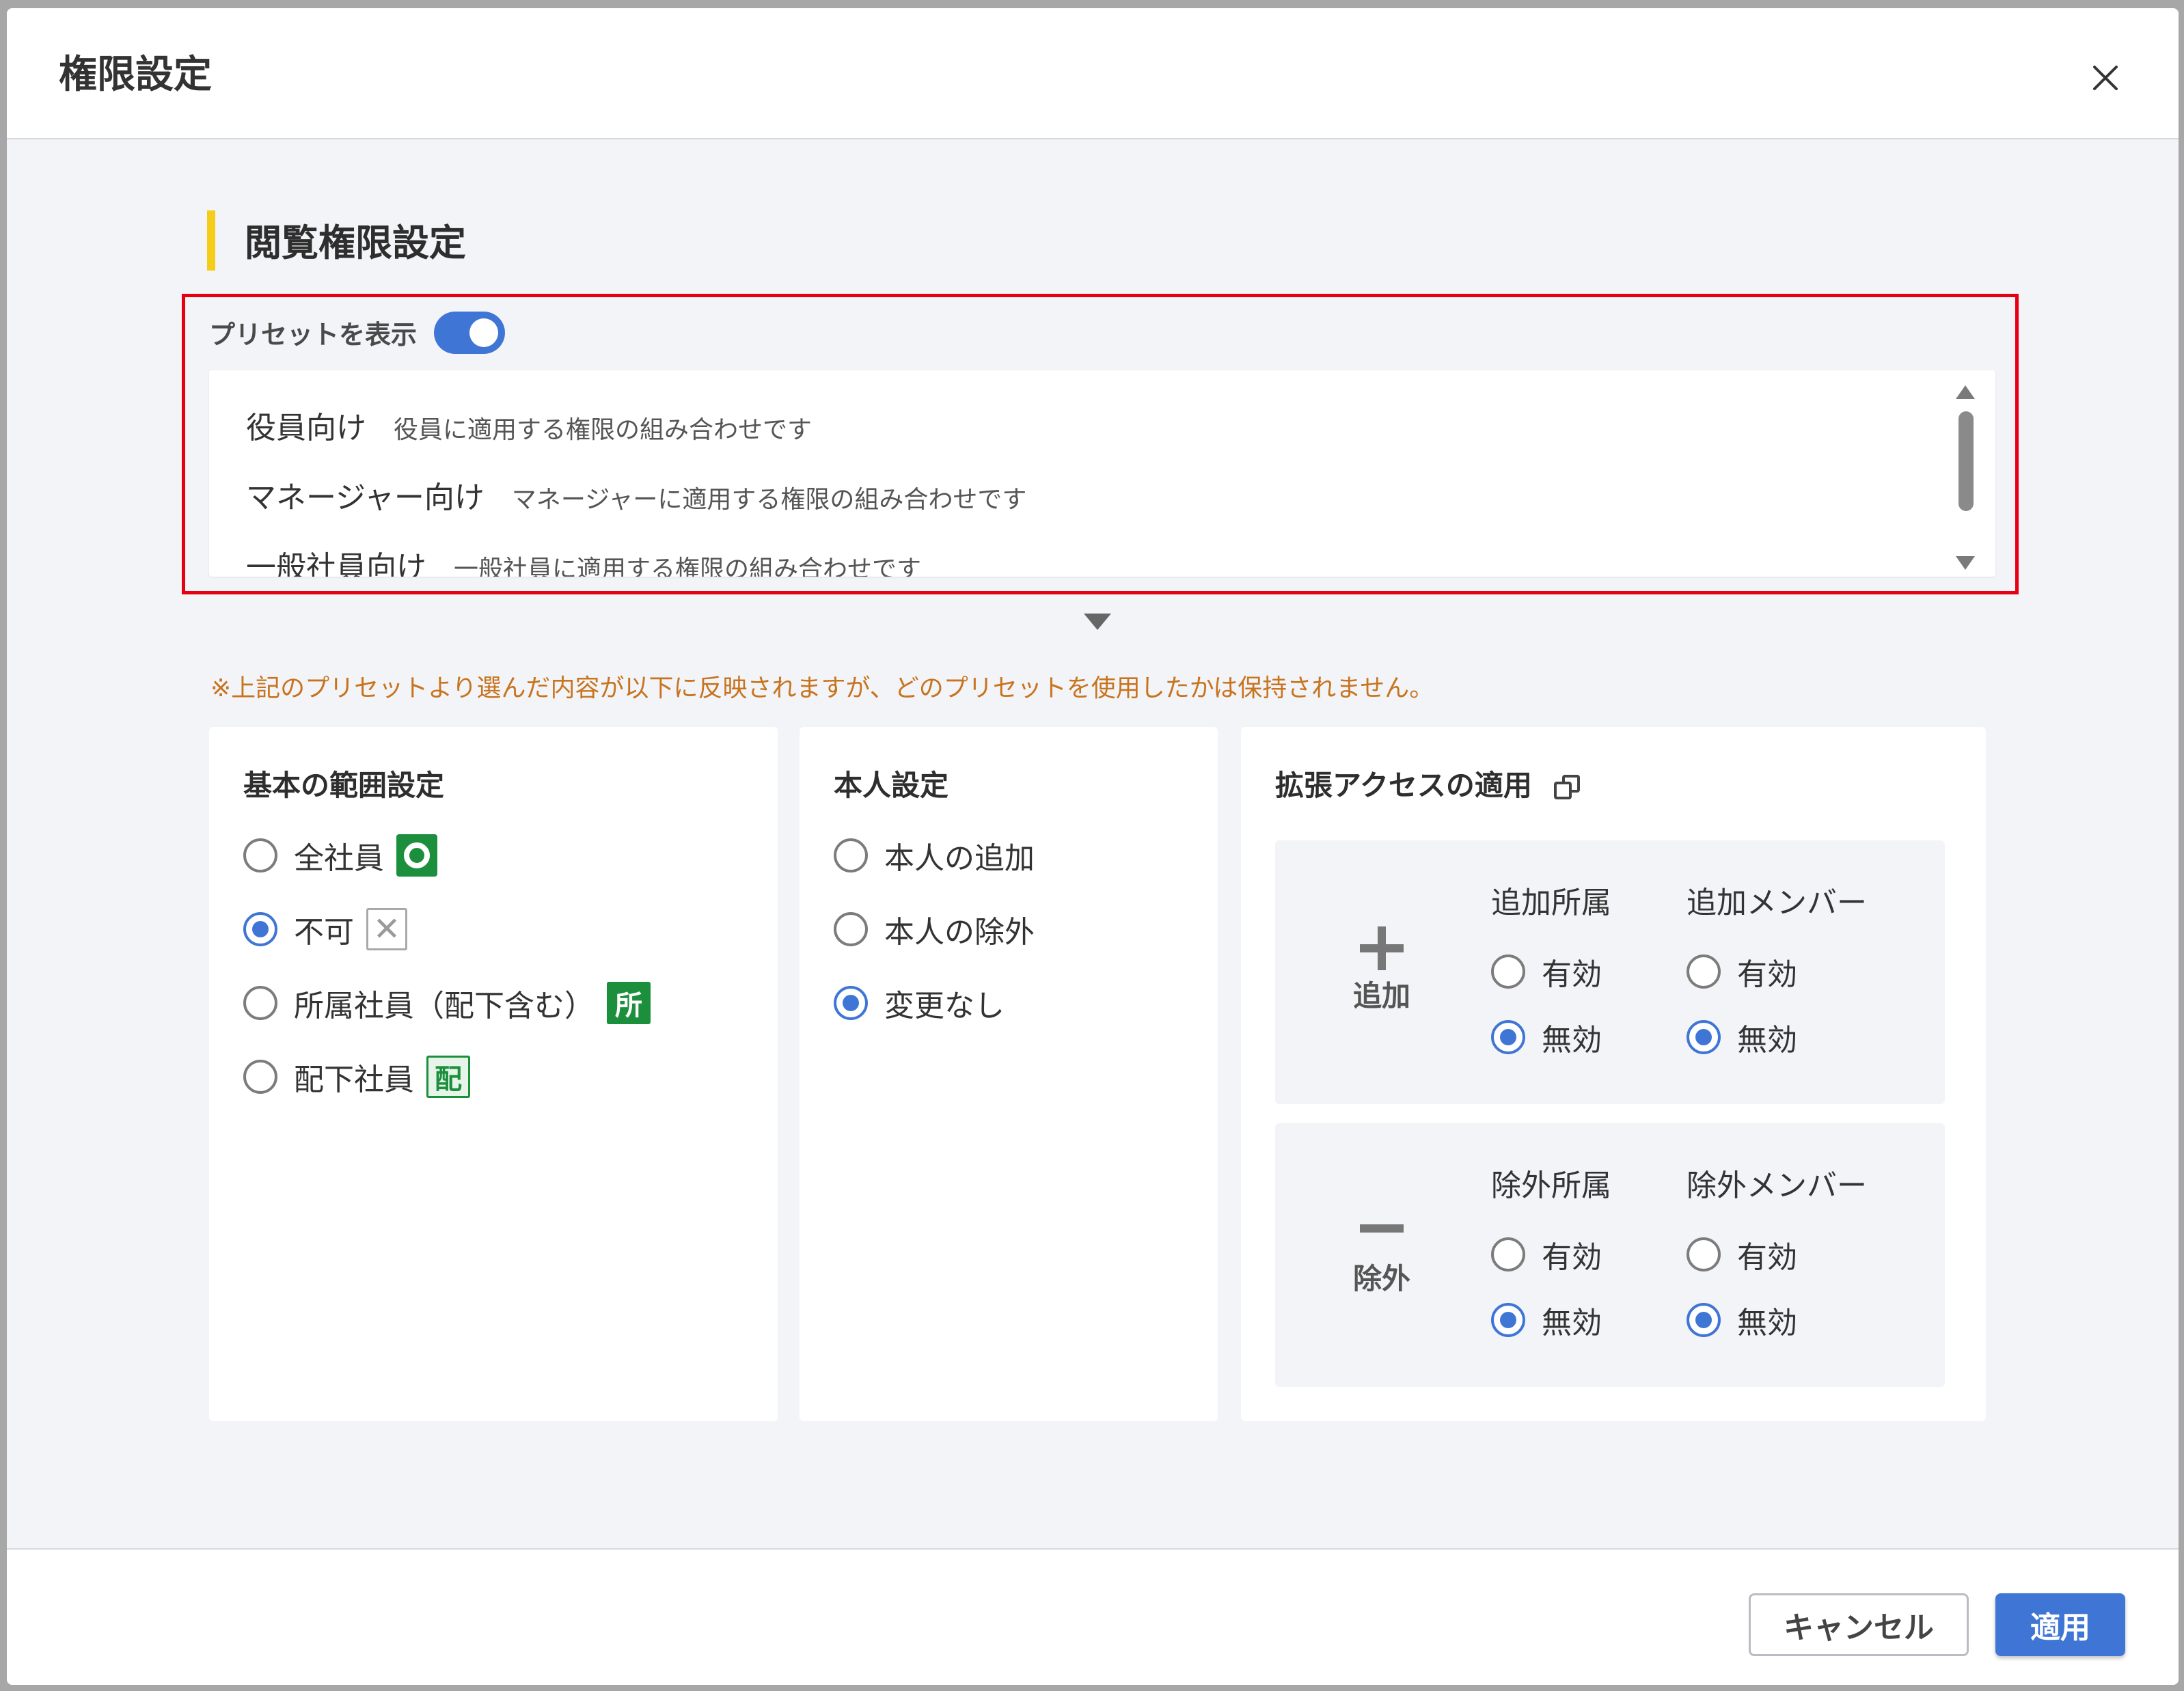  Describe the element at coordinates (769, 500) in the screenshot. I see `preset-item-desc: マネージャーに適用する権限の組み合わせです` at that location.